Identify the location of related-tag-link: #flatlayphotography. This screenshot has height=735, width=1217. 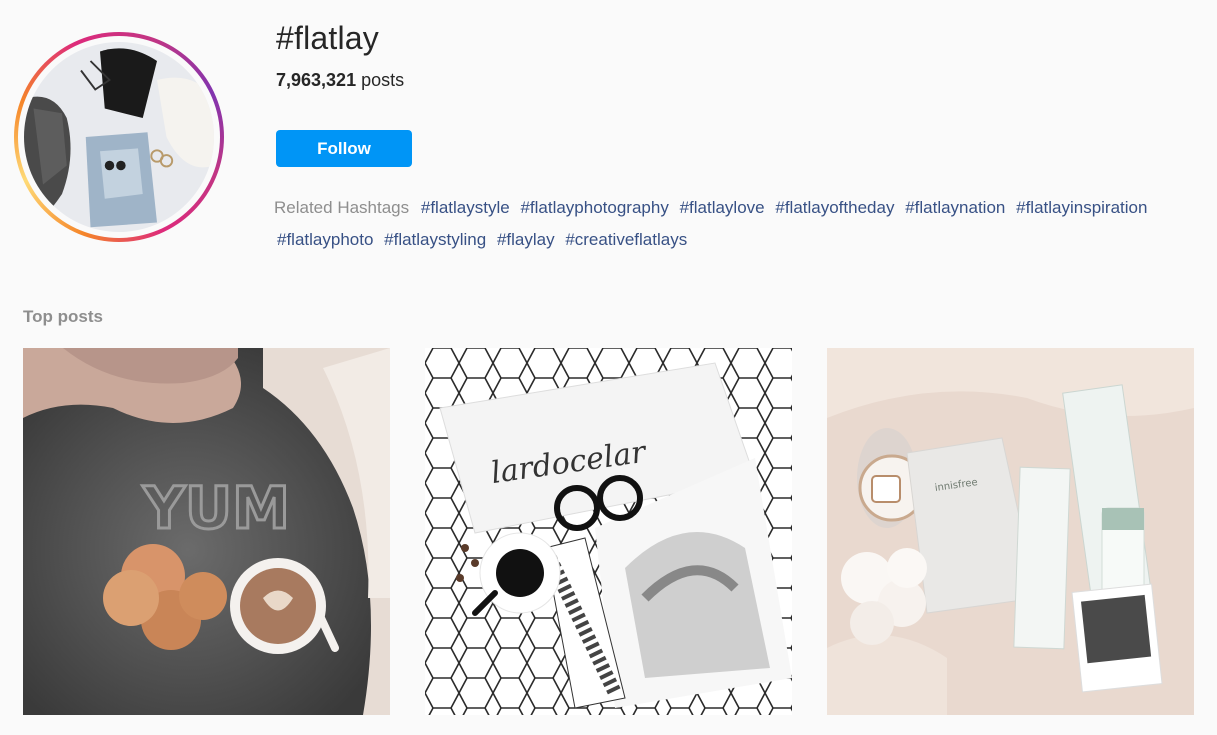
(594, 207).